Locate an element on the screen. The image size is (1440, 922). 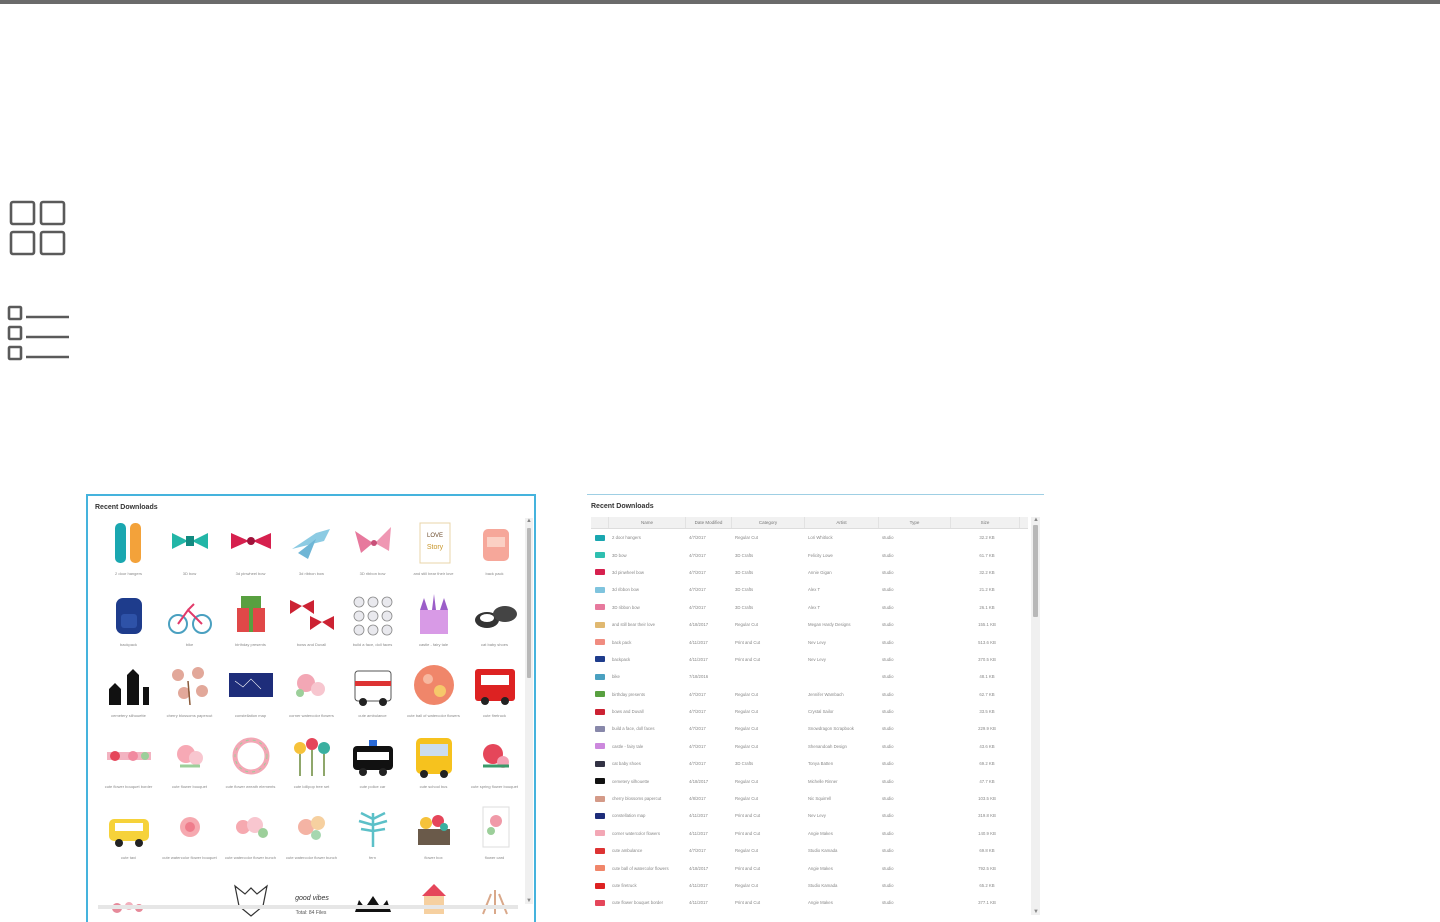
cell-name: build a face, doll faces is located at coordinates (633, 729).